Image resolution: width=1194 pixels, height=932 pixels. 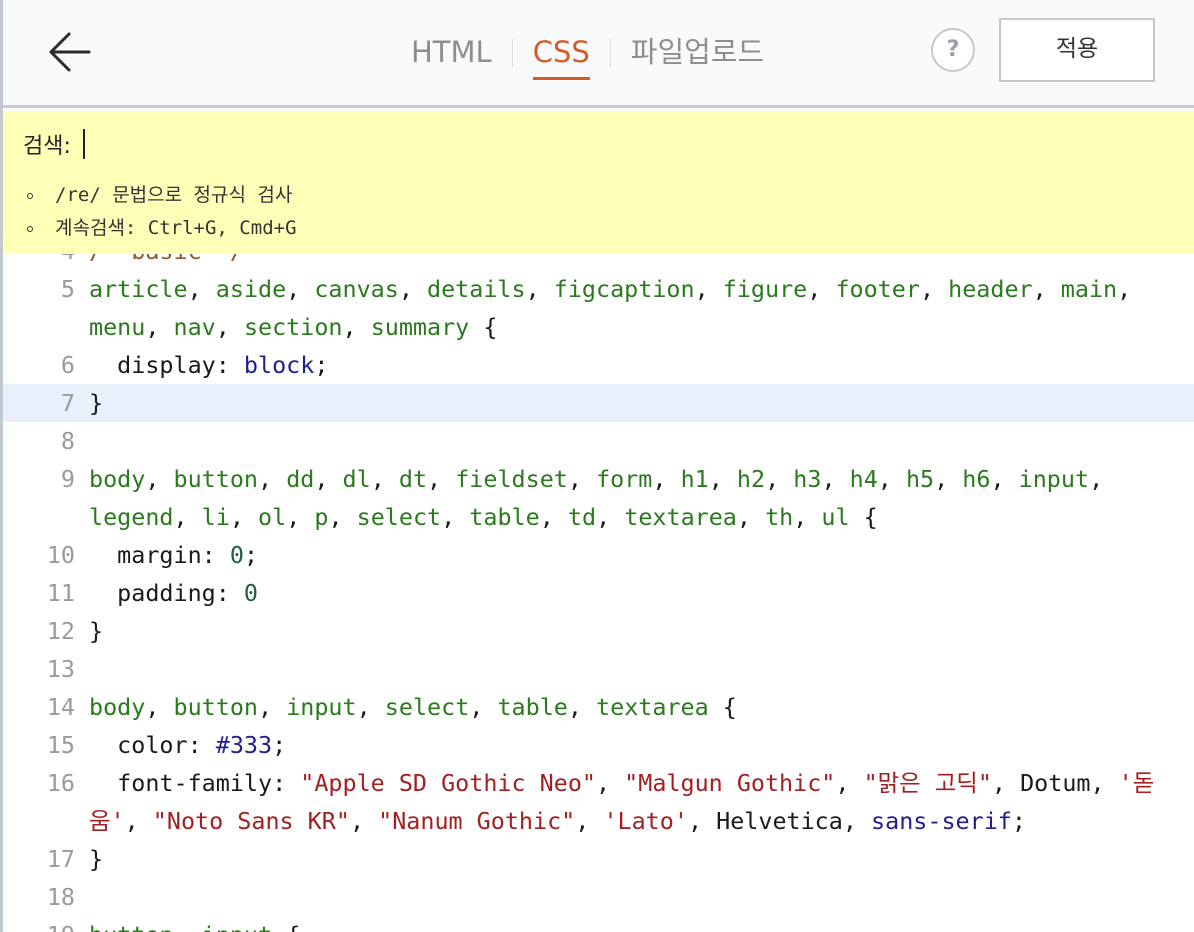 What do you see at coordinates (117, 479) in the screenshot?
I see `code-token: body` at bounding box center [117, 479].